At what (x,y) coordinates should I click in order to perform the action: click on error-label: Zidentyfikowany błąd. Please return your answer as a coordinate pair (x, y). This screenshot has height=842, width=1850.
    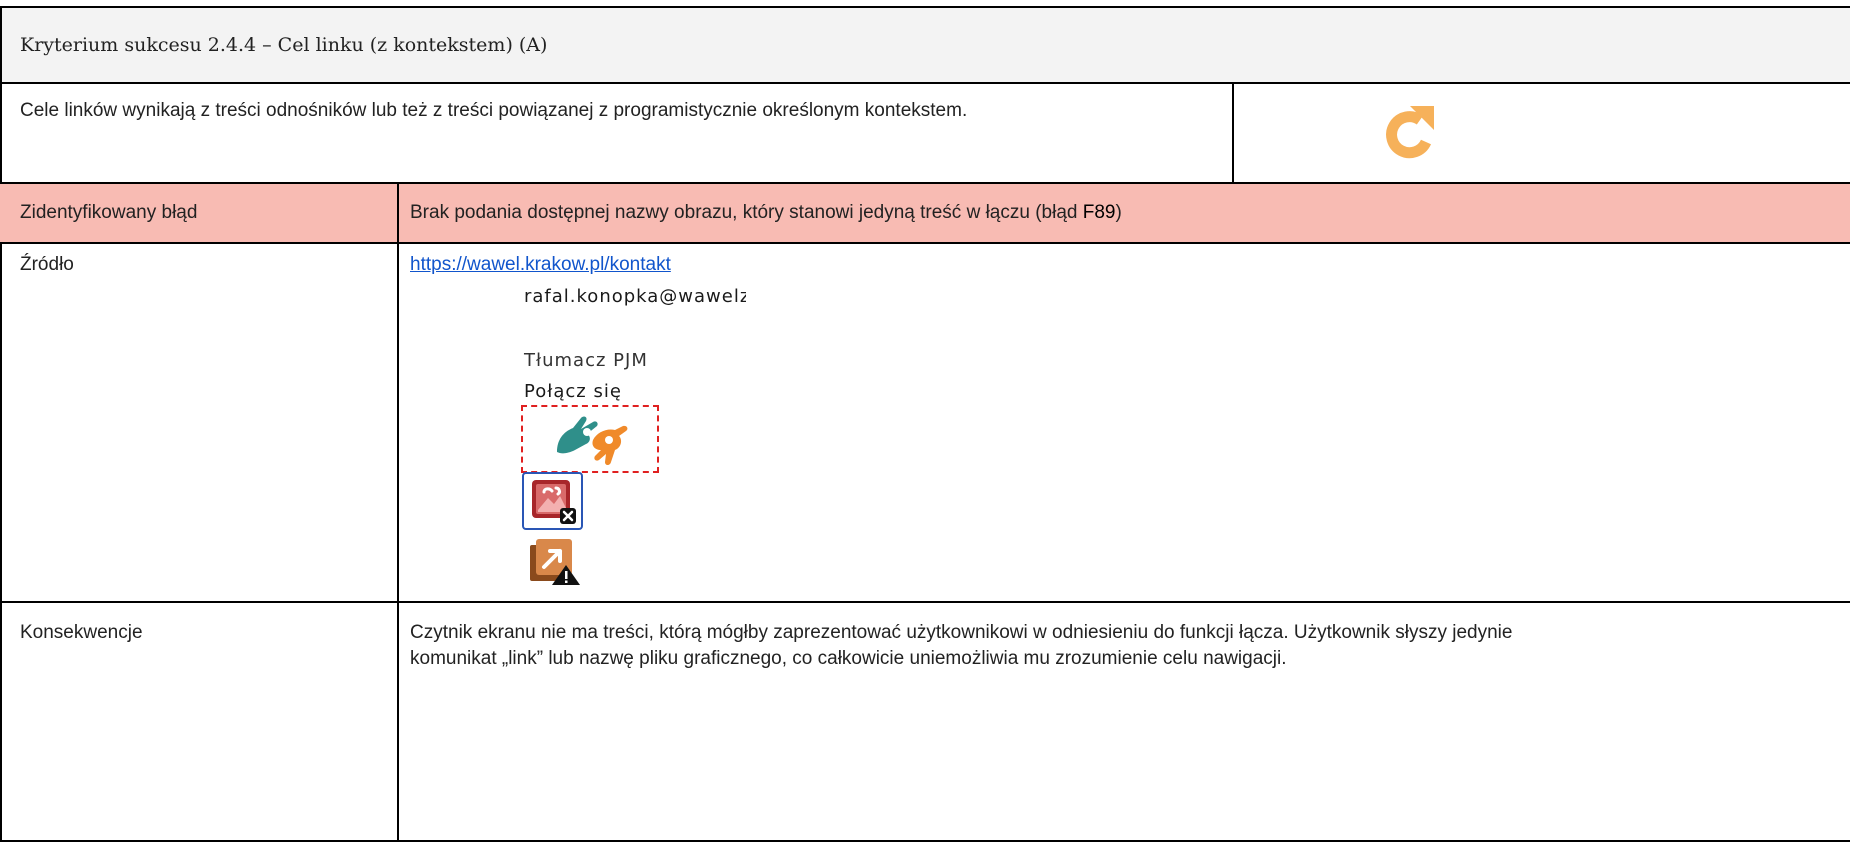
    Looking at the image, I should click on (109, 212).